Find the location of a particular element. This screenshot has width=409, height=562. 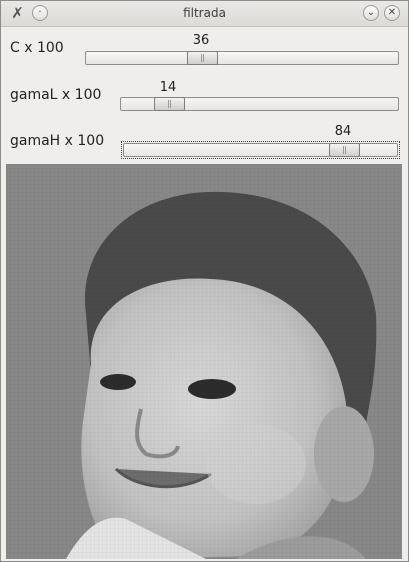

close-button: ✕ is located at coordinates (392, 13).